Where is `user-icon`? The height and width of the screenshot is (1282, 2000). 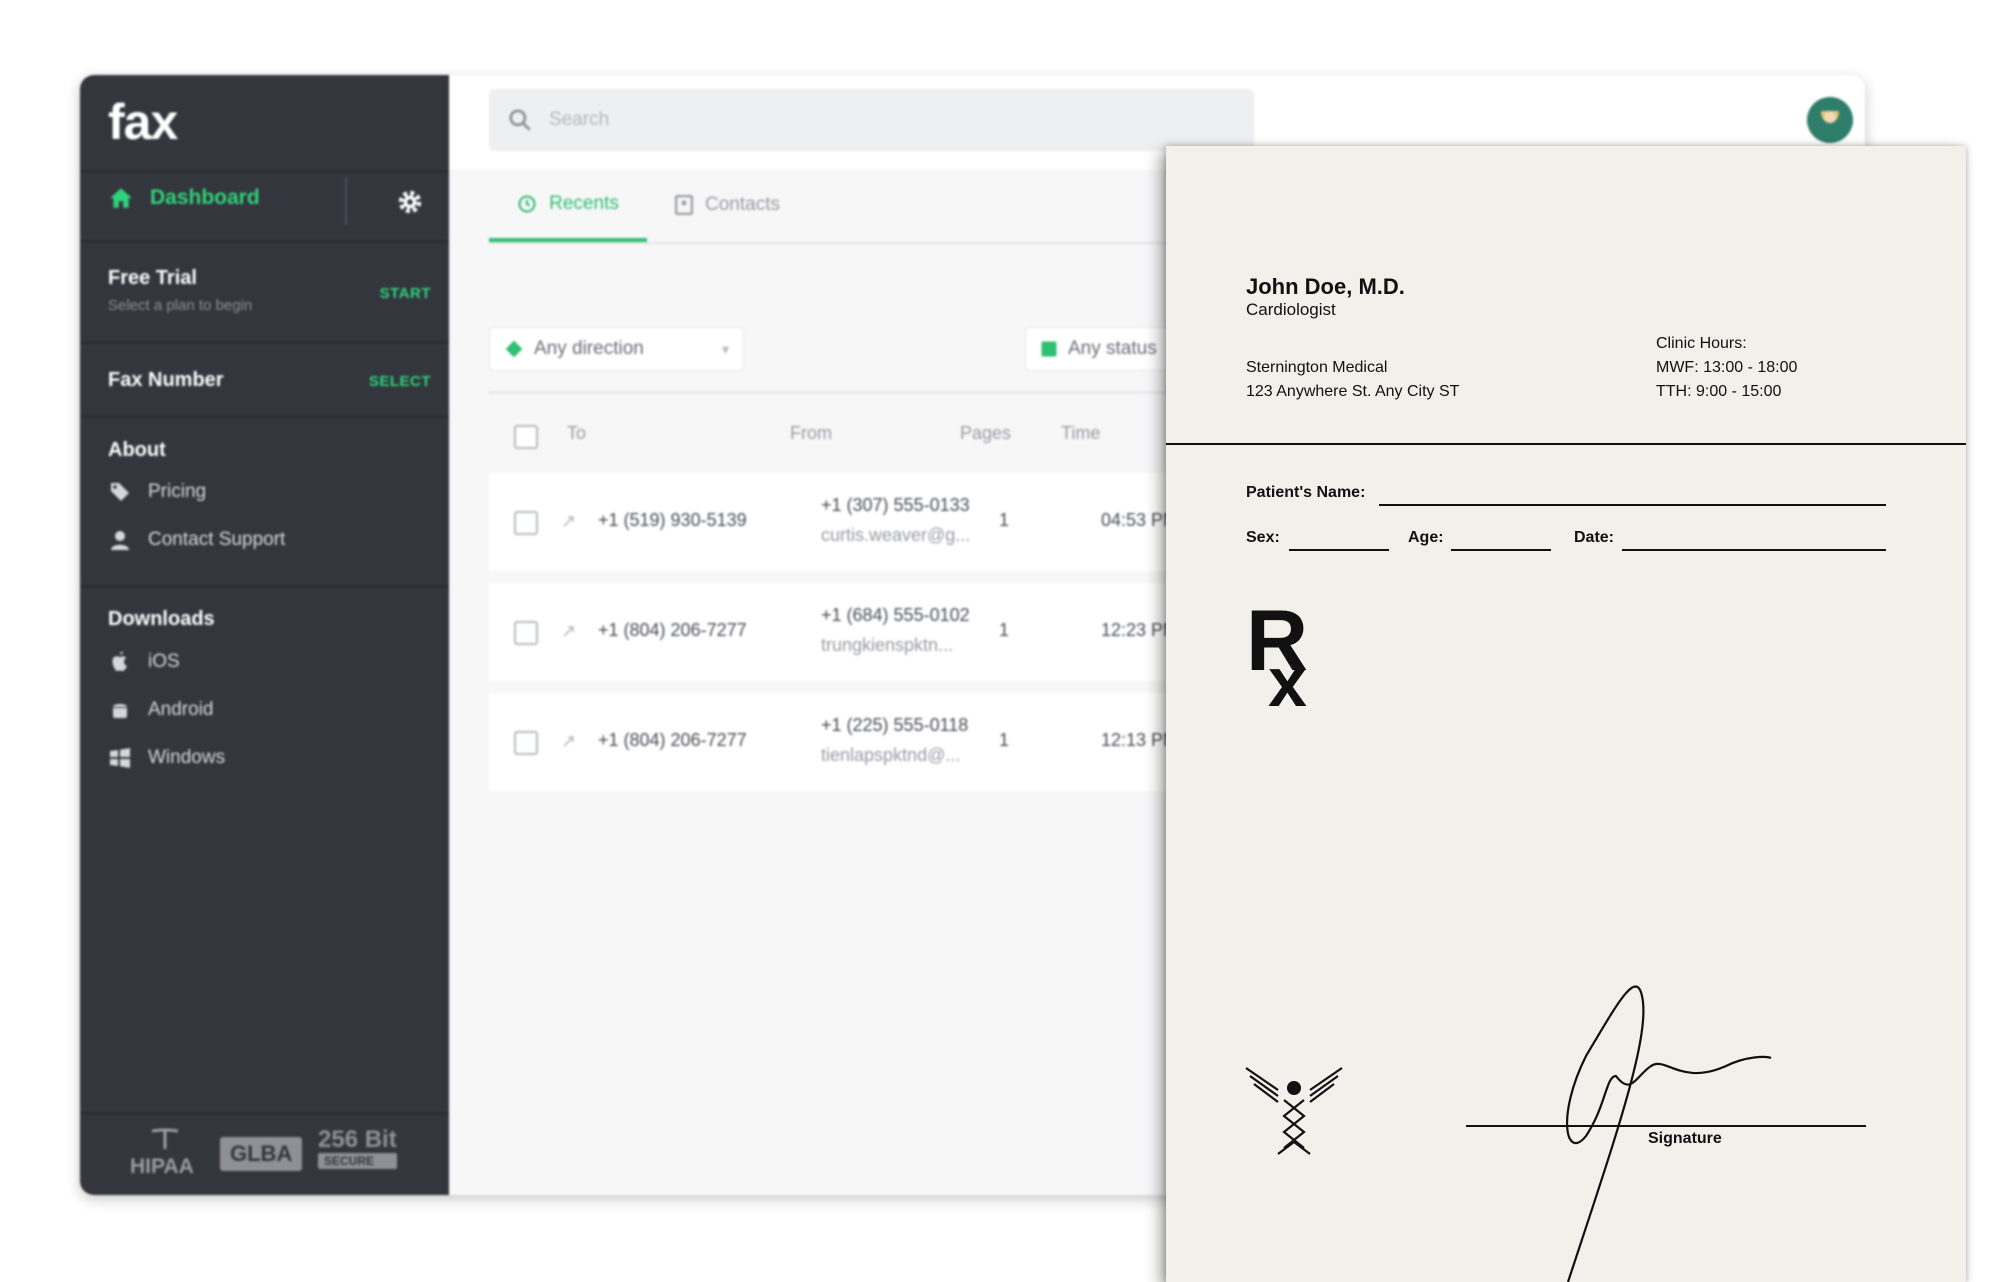
user-icon is located at coordinates (120, 540).